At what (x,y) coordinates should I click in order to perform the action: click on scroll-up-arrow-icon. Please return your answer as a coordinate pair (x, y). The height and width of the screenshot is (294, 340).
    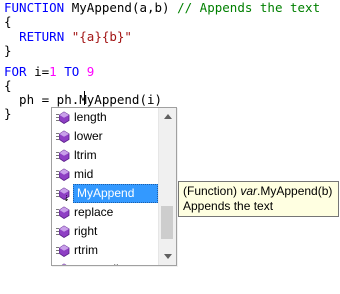
    Looking at the image, I should click on (167, 116).